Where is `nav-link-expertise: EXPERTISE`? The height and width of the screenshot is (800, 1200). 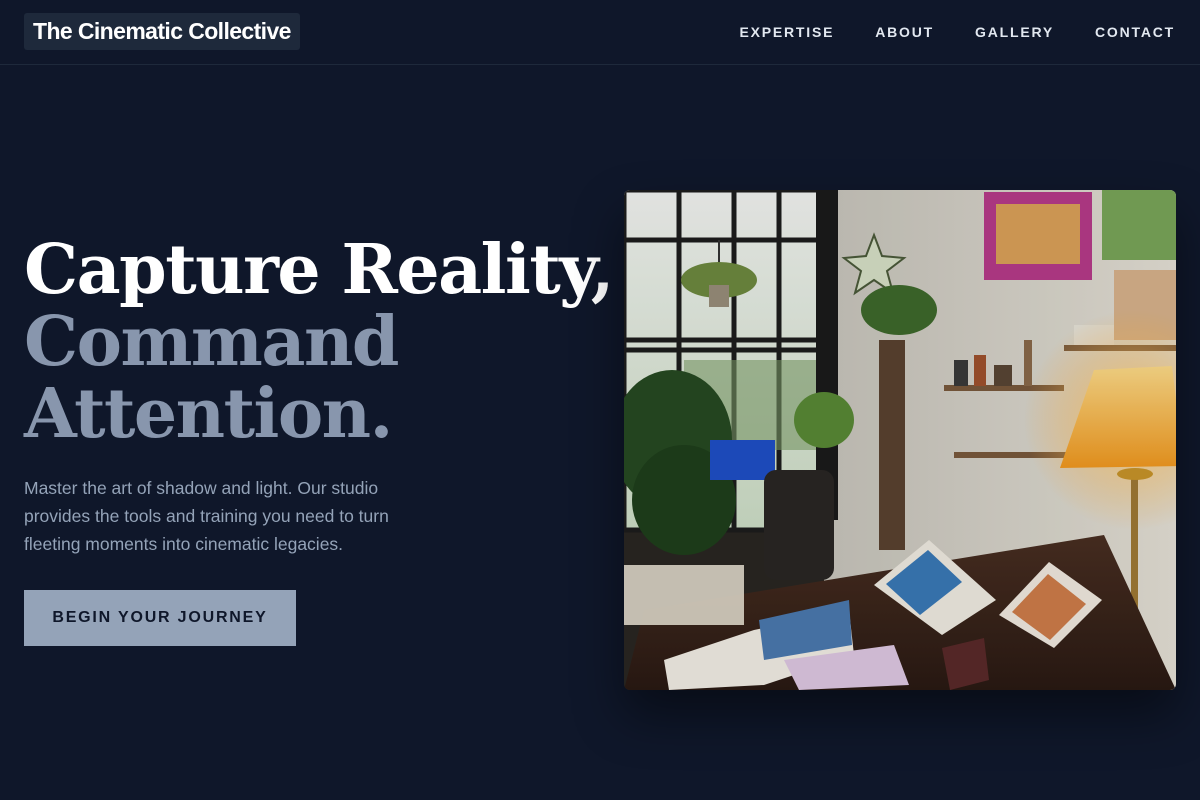 nav-link-expertise: EXPERTISE is located at coordinates (786, 32).